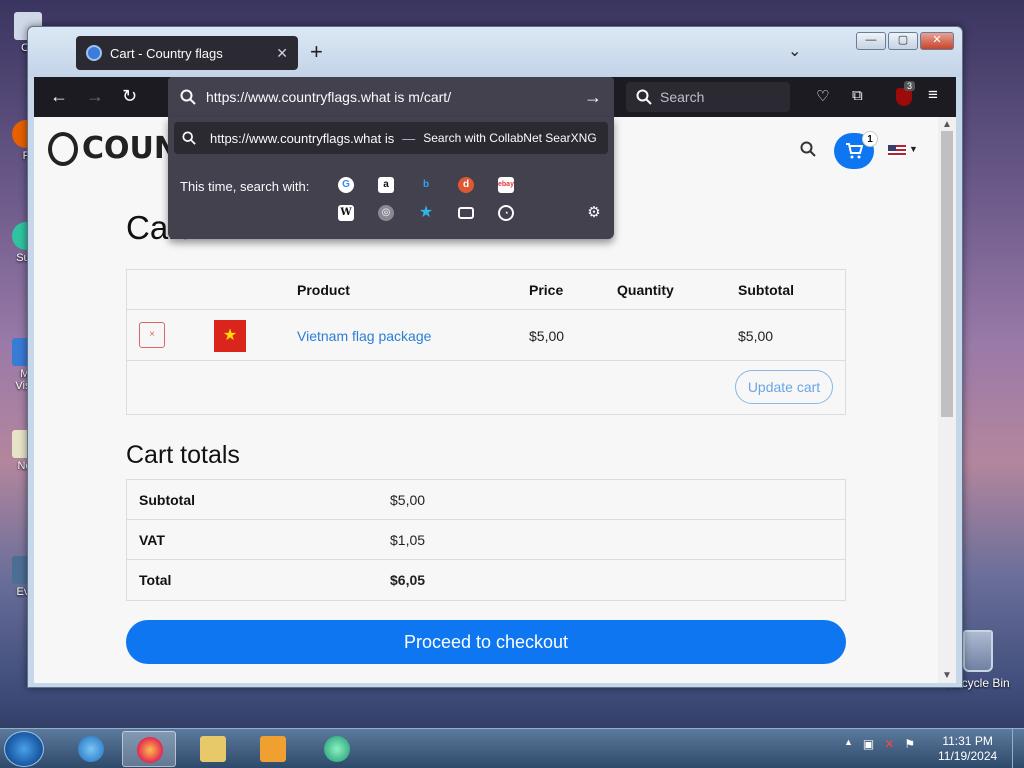 The width and height of the screenshot is (1024, 768). What do you see at coordinates (329, 97) in the screenshot?
I see `url-text: https://www.countryflags.what is m/cart/` at bounding box center [329, 97].